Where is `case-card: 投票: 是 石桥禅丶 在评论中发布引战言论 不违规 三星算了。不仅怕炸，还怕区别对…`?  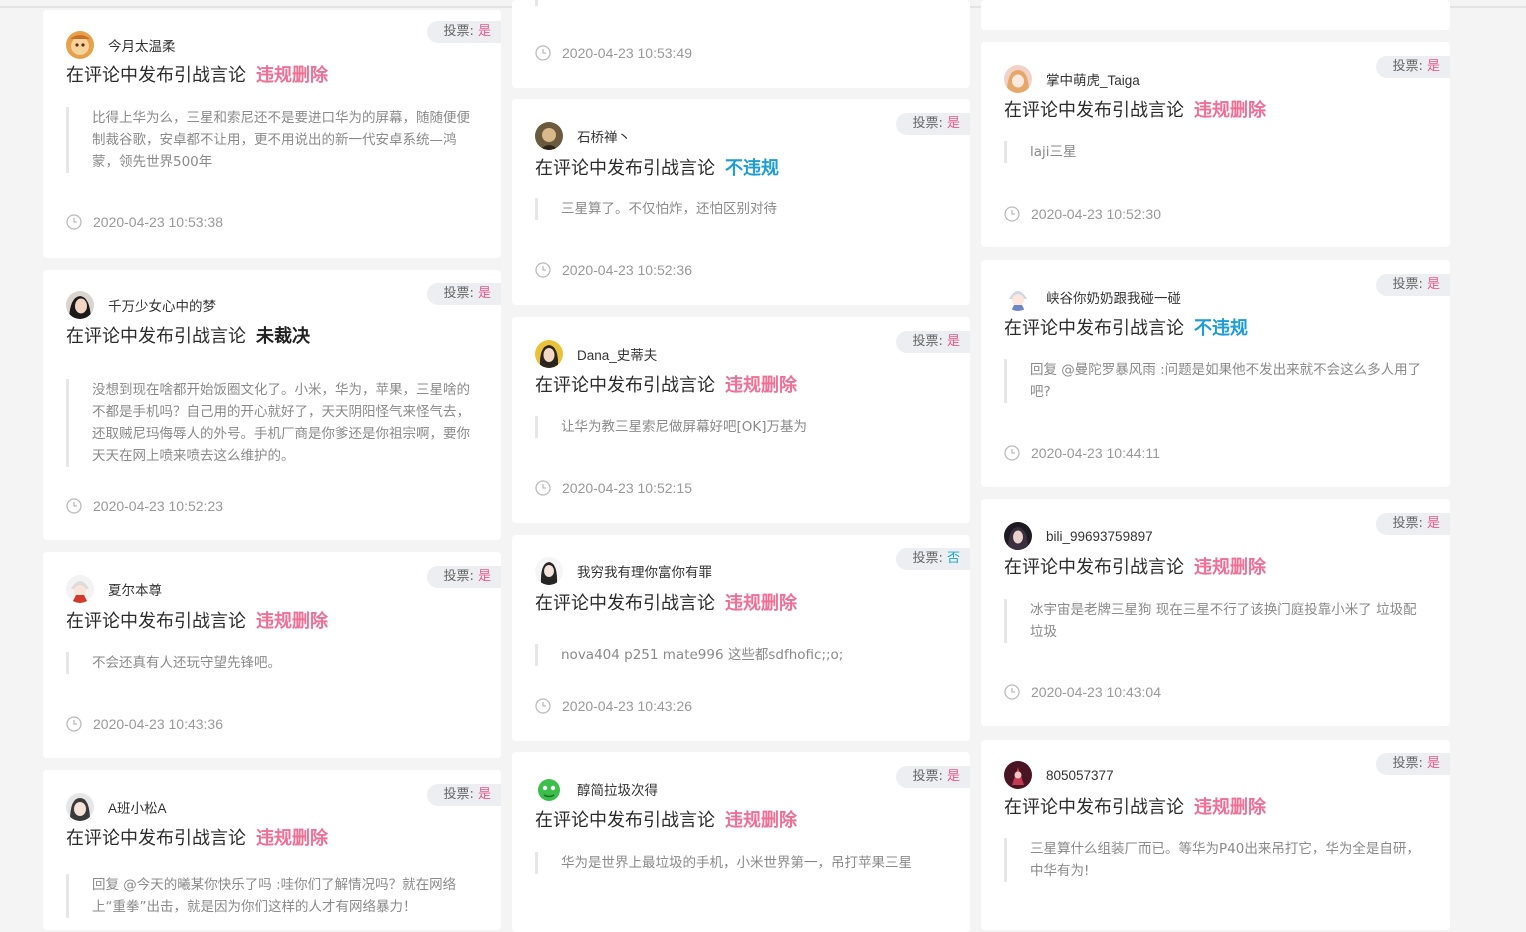 case-card: 投票: 是 石桥禅丶 在评论中发布引战言论 不违规 三星算了。不仅怕炸，还怕区别对… is located at coordinates (741, 202).